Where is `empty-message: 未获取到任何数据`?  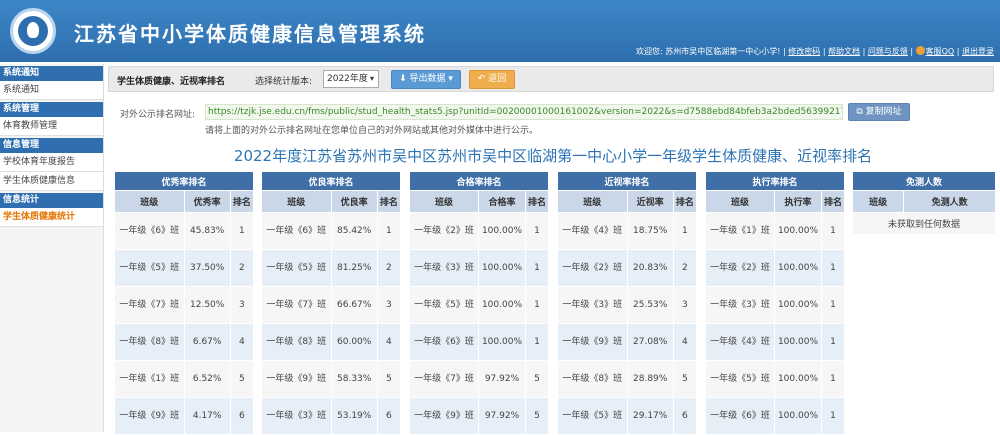
empty-message: 未获取到任何数据 is located at coordinates (924, 223).